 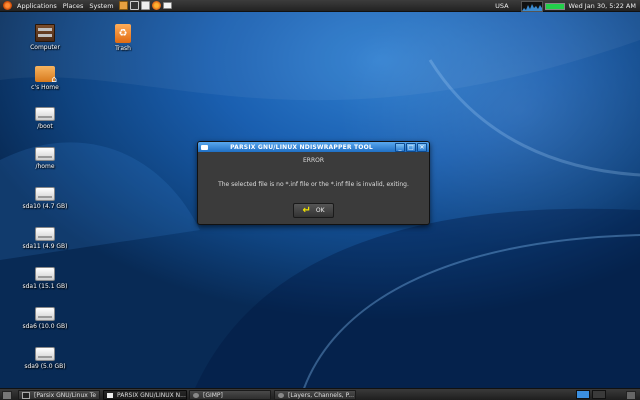 I want to click on panel-tray: USA Wed Jan 30, 5:22 AM, so click(x=567, y=6).